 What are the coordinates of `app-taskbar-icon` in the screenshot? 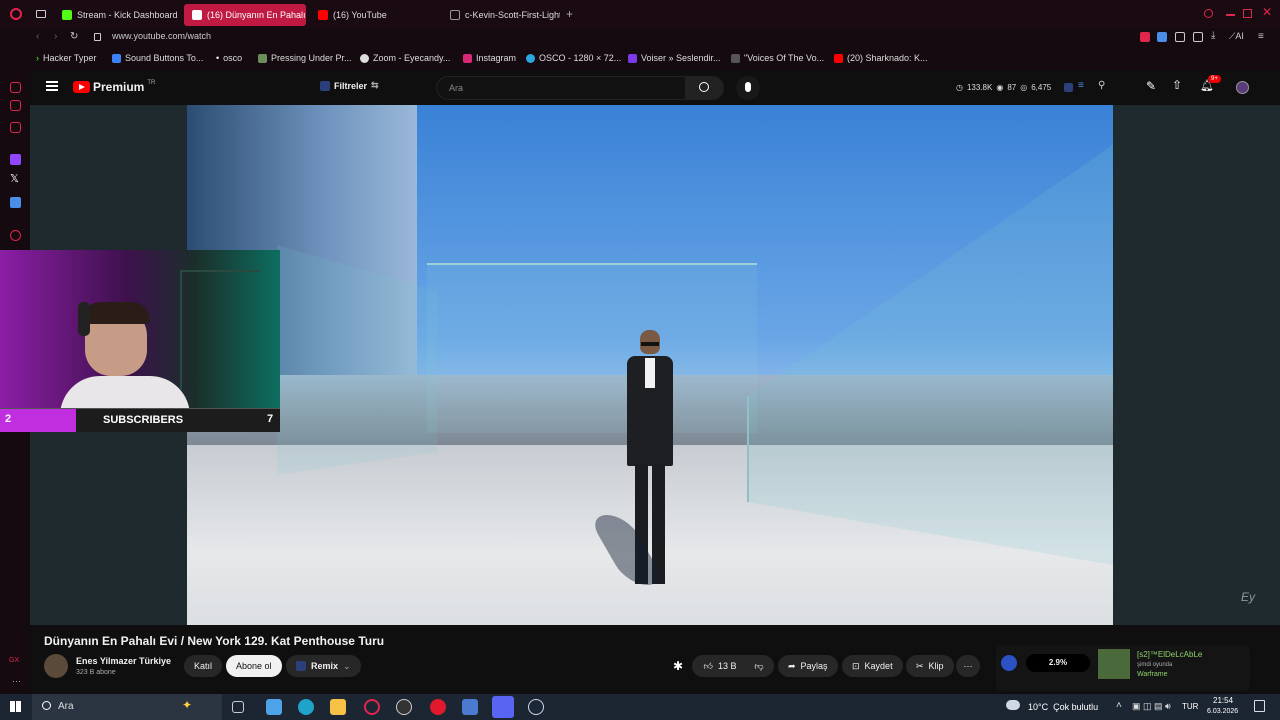 It's located at (470, 707).